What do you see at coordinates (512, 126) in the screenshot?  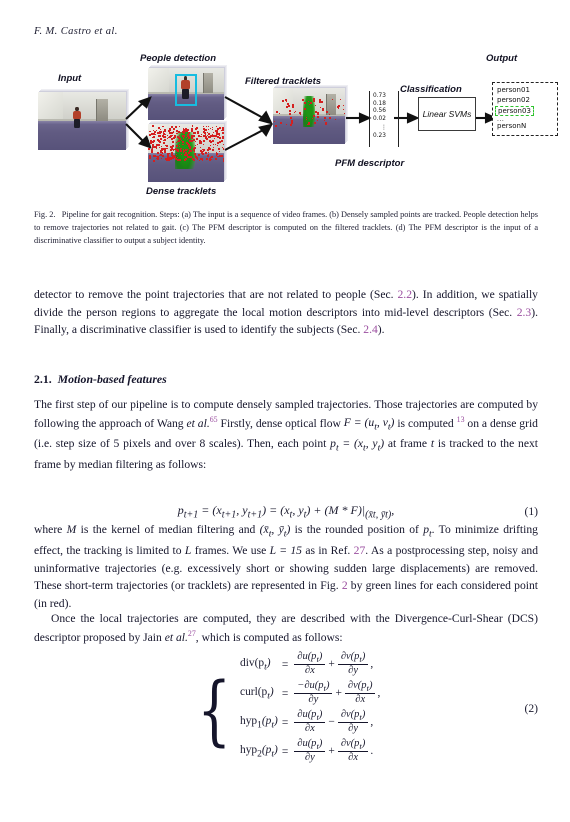 I see `output-item-4: personN` at bounding box center [512, 126].